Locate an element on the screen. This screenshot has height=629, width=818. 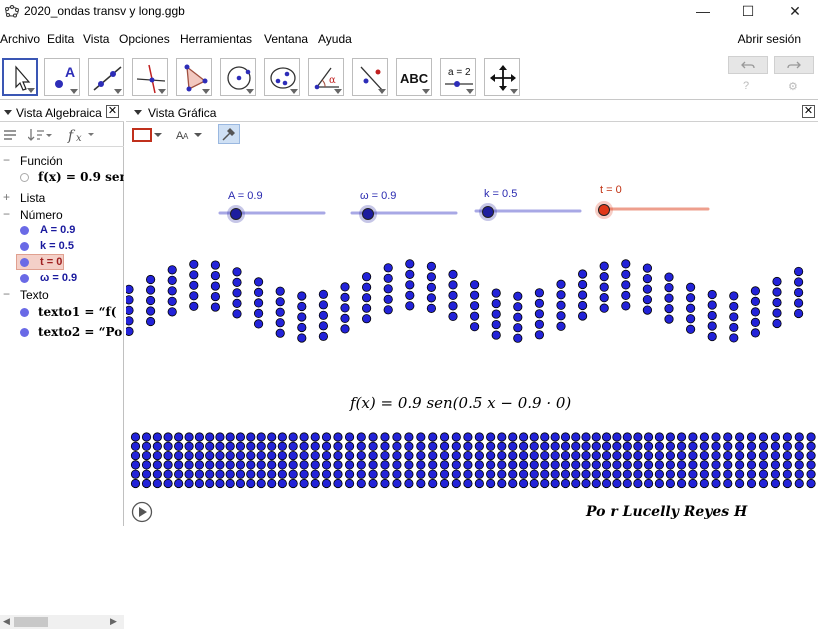
close-window-button: ✕ is located at coordinates (795, 11).